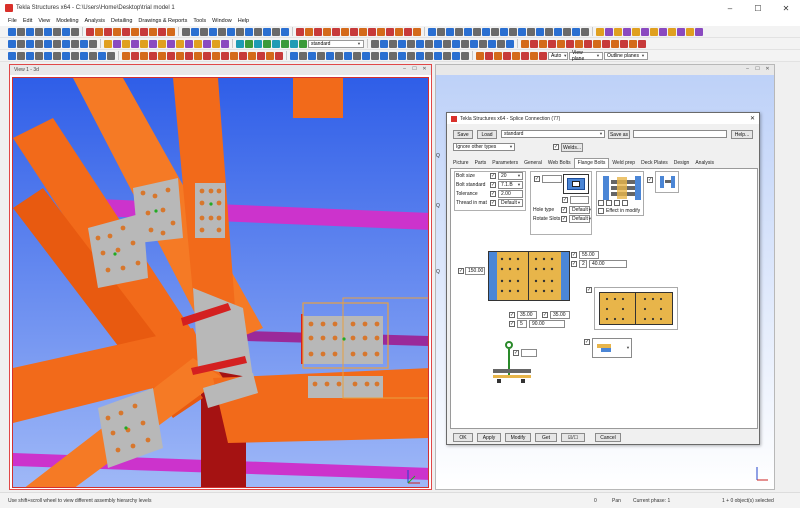 The width and height of the screenshot is (800, 508). What do you see at coordinates (493, 203) in the screenshot?
I see `thread-in-mat-checkbox: ✓` at bounding box center [493, 203].